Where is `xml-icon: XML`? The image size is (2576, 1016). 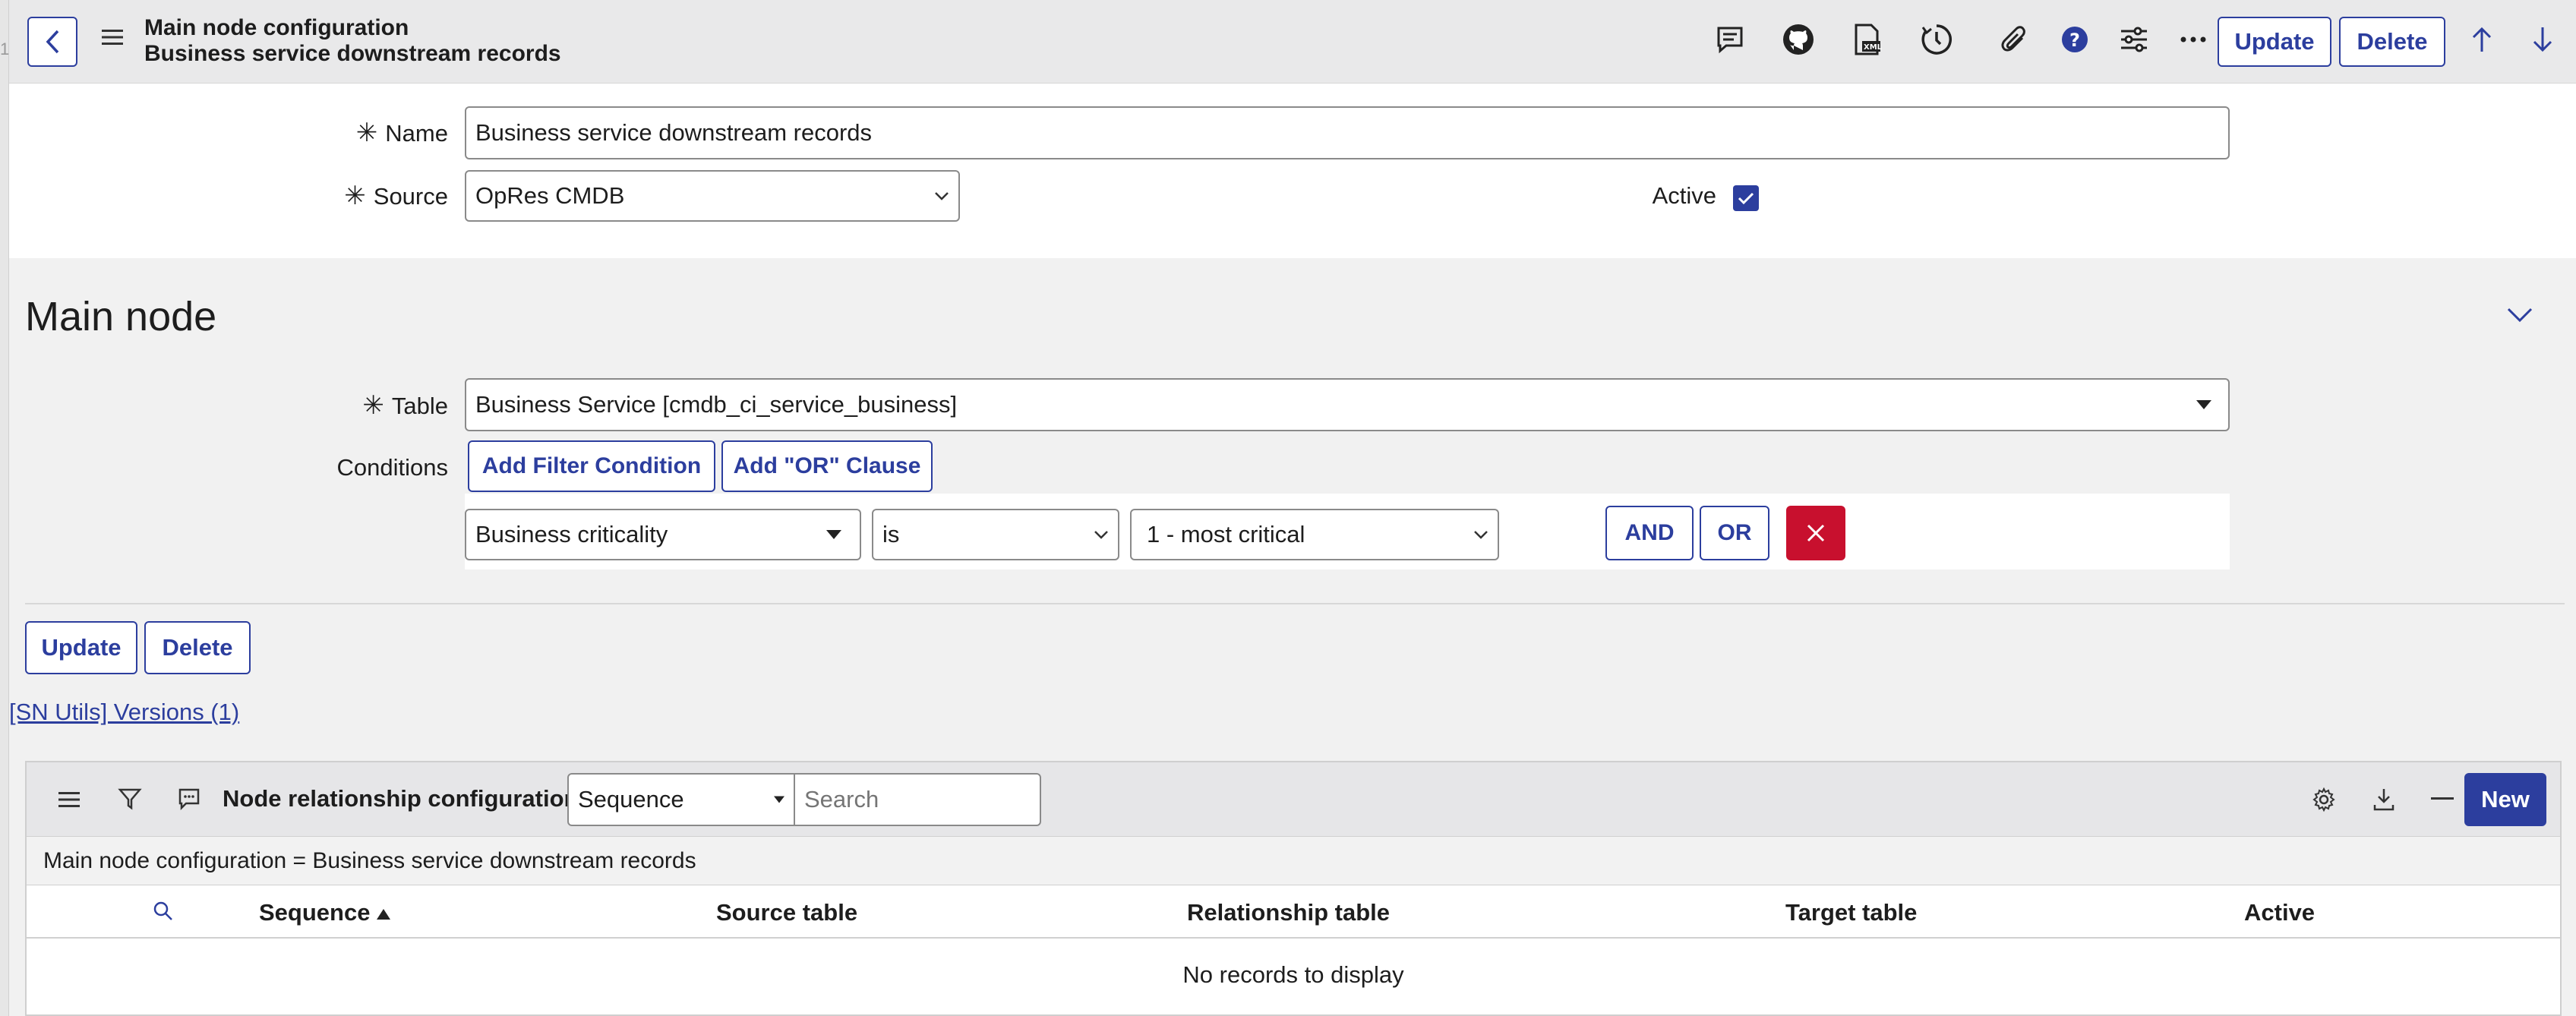
xml-icon: XML is located at coordinates (1869, 40).